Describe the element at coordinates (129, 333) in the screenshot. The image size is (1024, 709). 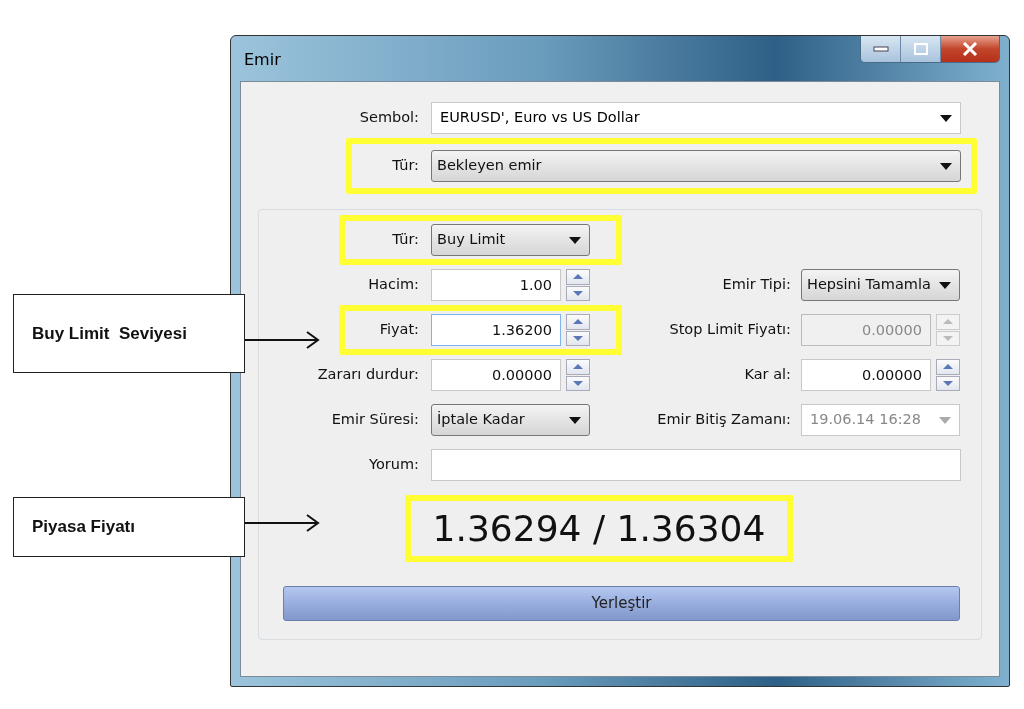
I see `callout-box: Buy Limit Seviyesi` at that location.